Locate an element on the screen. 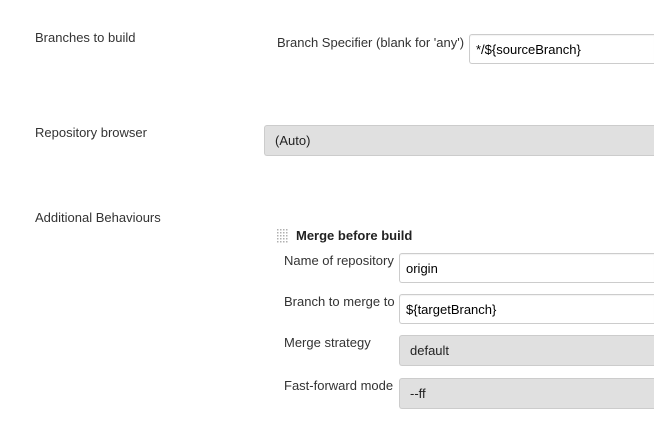 This screenshot has width=654, height=436. merge-strategy-selected-value: default is located at coordinates (430, 350).